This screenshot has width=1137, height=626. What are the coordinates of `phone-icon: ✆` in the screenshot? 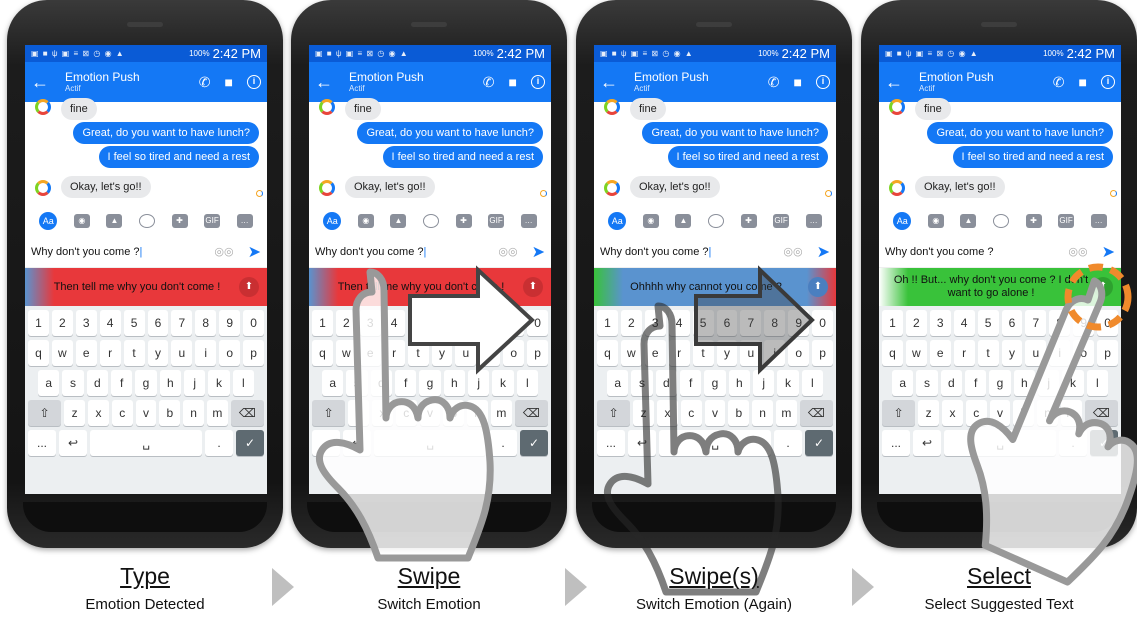 It's located at (1059, 82).